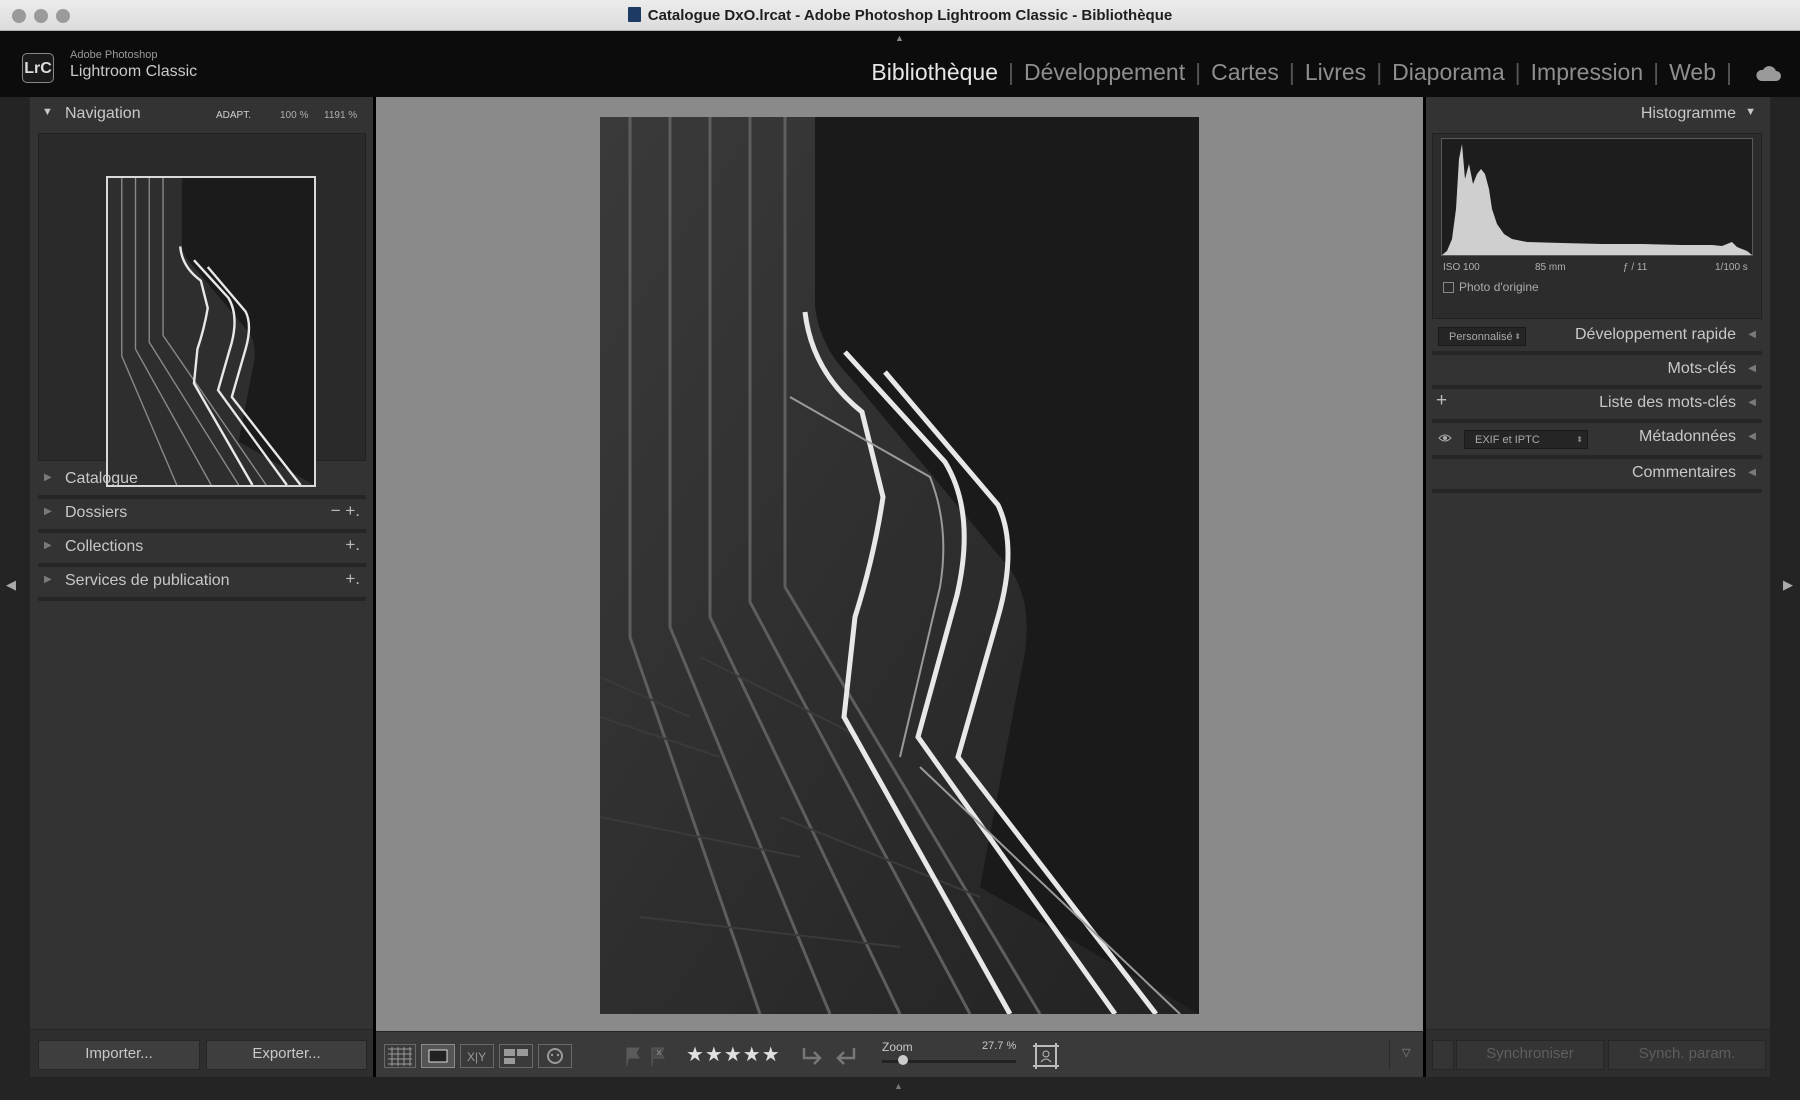  I want to click on navigator-thumbnail, so click(211, 331).